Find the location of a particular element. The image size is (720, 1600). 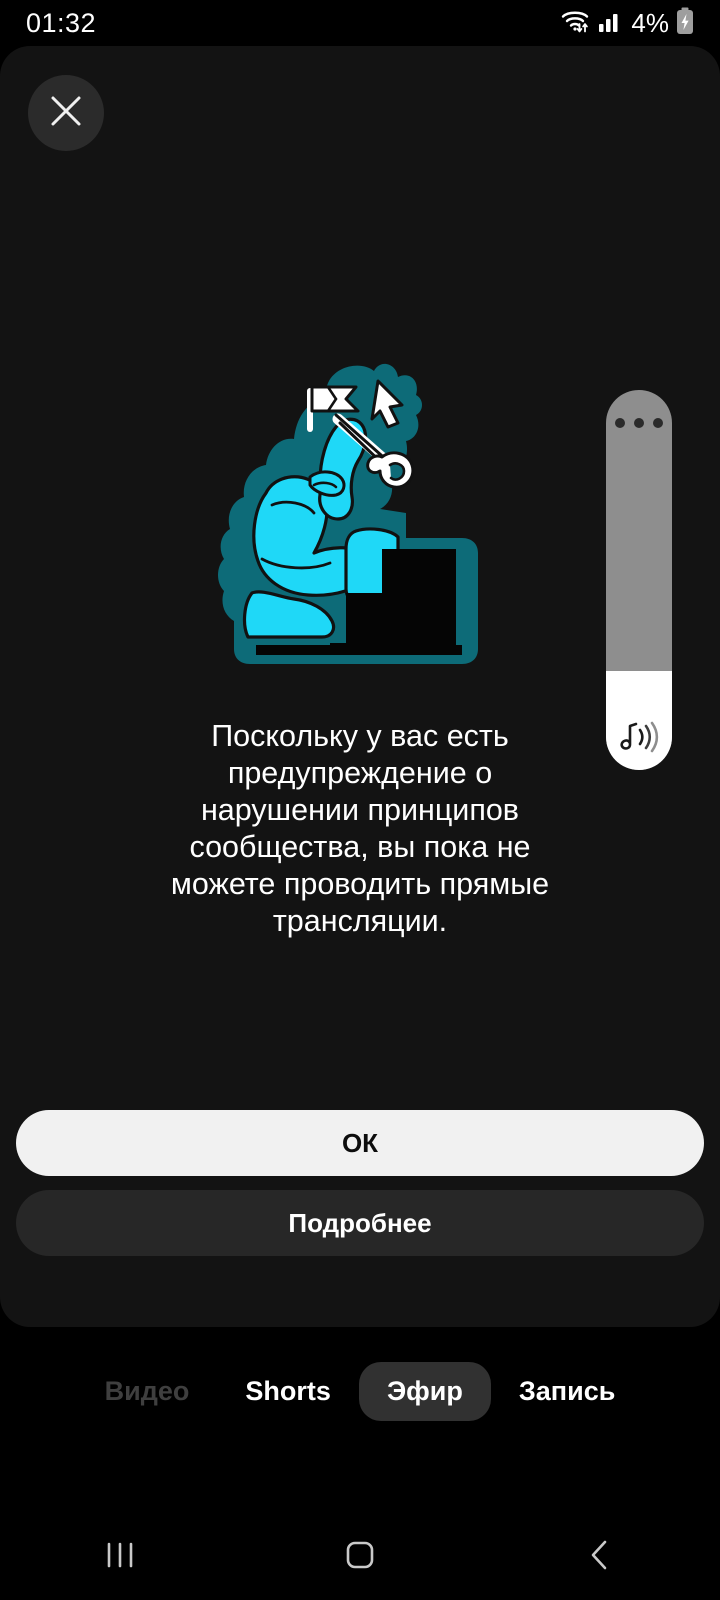

more-dots-icon is located at coordinates (639, 423).